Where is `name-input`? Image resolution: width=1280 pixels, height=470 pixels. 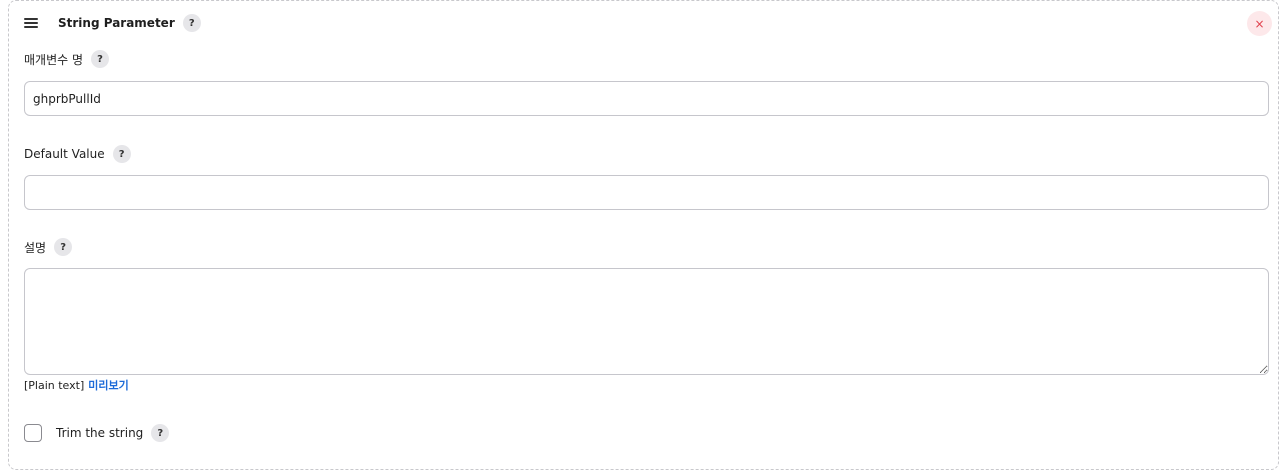 name-input is located at coordinates (646, 98).